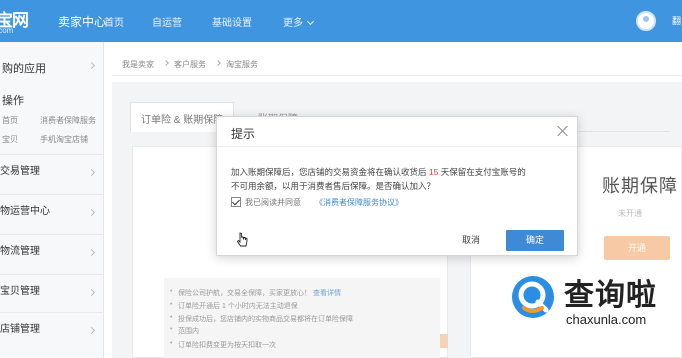 This screenshot has width=682, height=358. Describe the element at coordinates (13, 101) in the screenshot. I see `sidebar-quick-actions-heading: 操作` at that location.